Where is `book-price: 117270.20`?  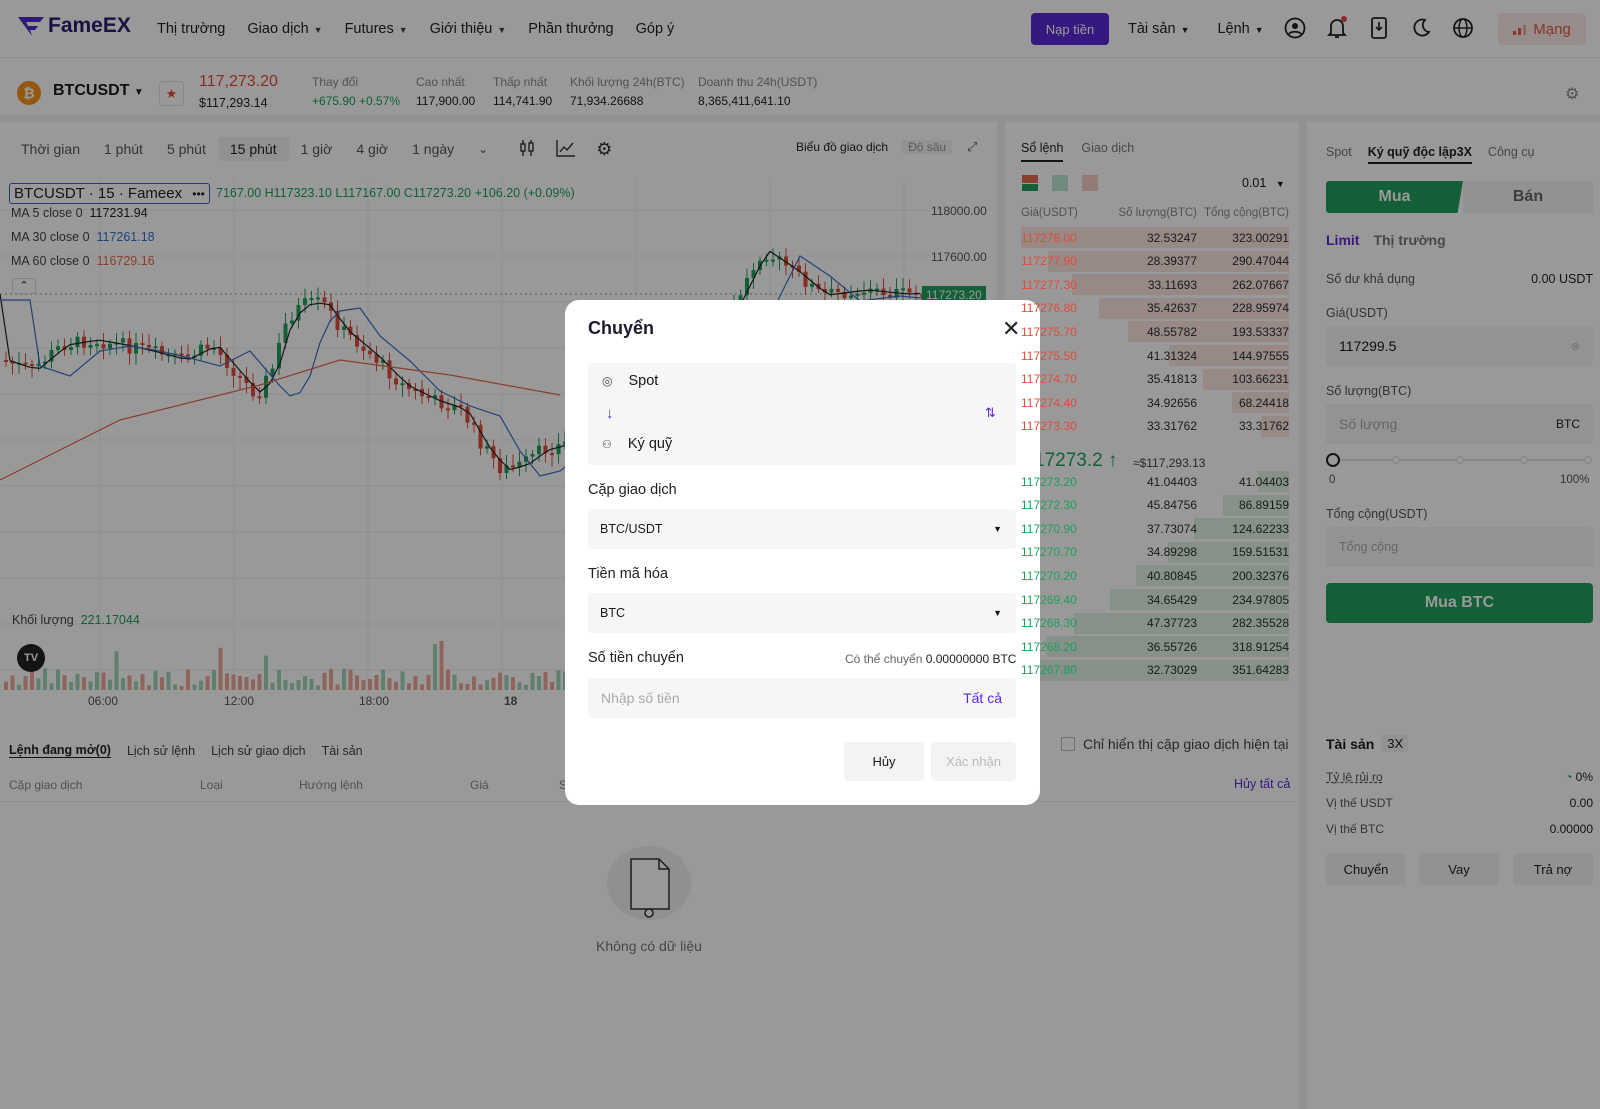 book-price: 117270.20 is located at coordinates (1049, 575).